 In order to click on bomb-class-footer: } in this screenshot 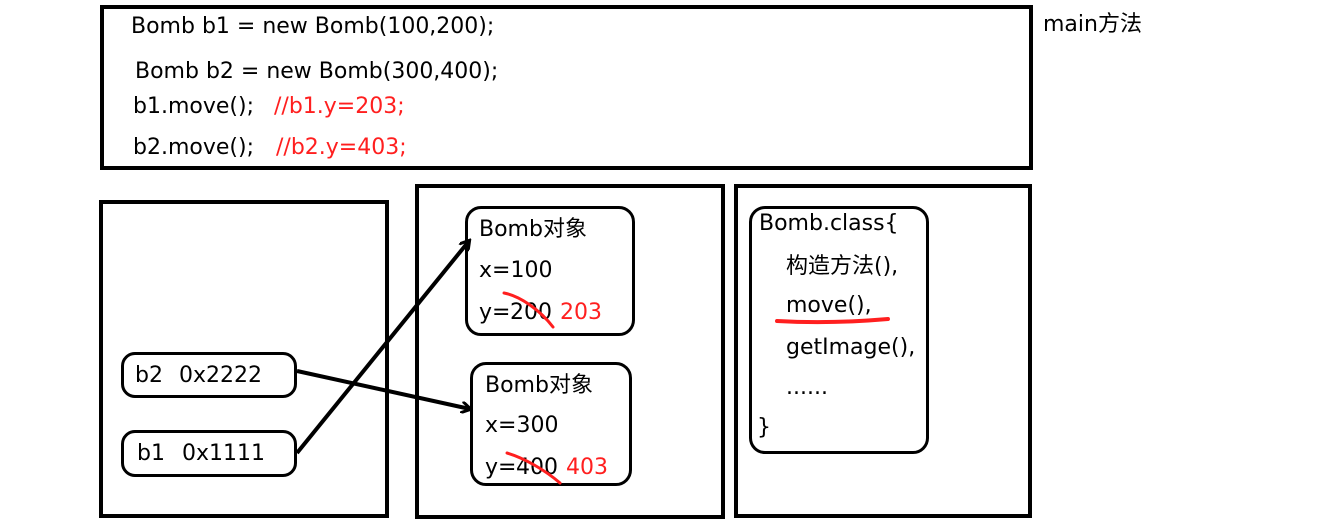, I will do `click(764, 427)`.